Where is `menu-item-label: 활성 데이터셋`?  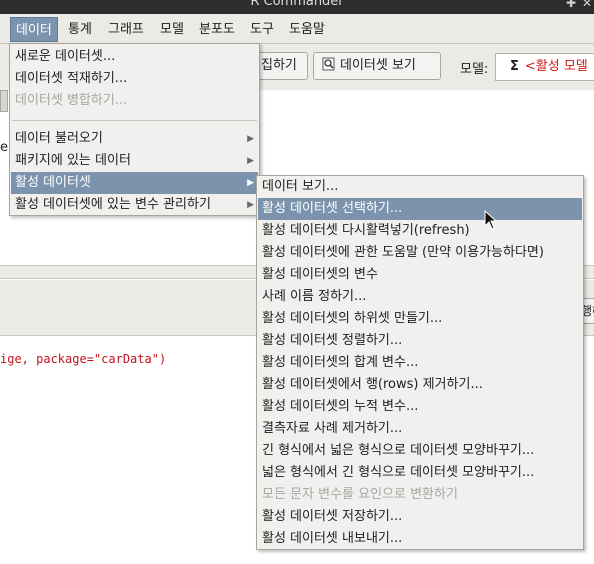
menu-item-label: 활성 데이터셋 is located at coordinates (53, 182).